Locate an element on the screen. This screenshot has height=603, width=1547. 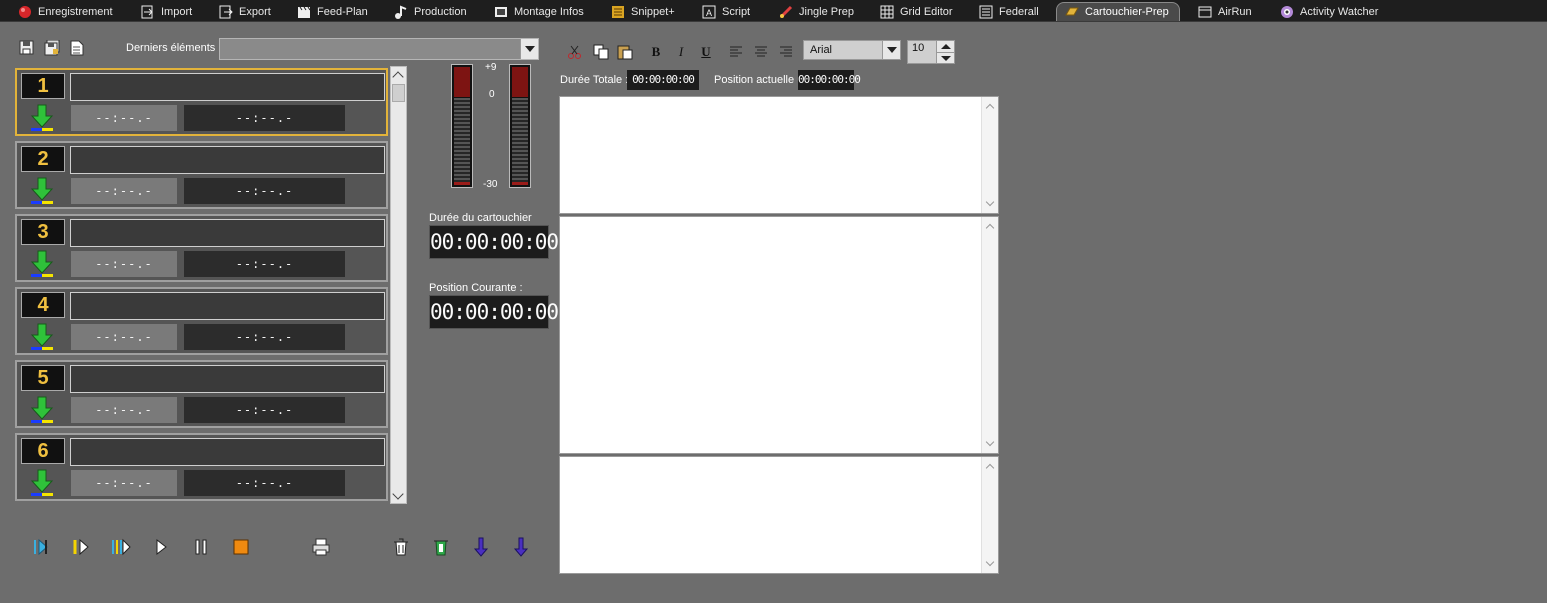
skip-to-next-icon is located at coordinates (41, 547).